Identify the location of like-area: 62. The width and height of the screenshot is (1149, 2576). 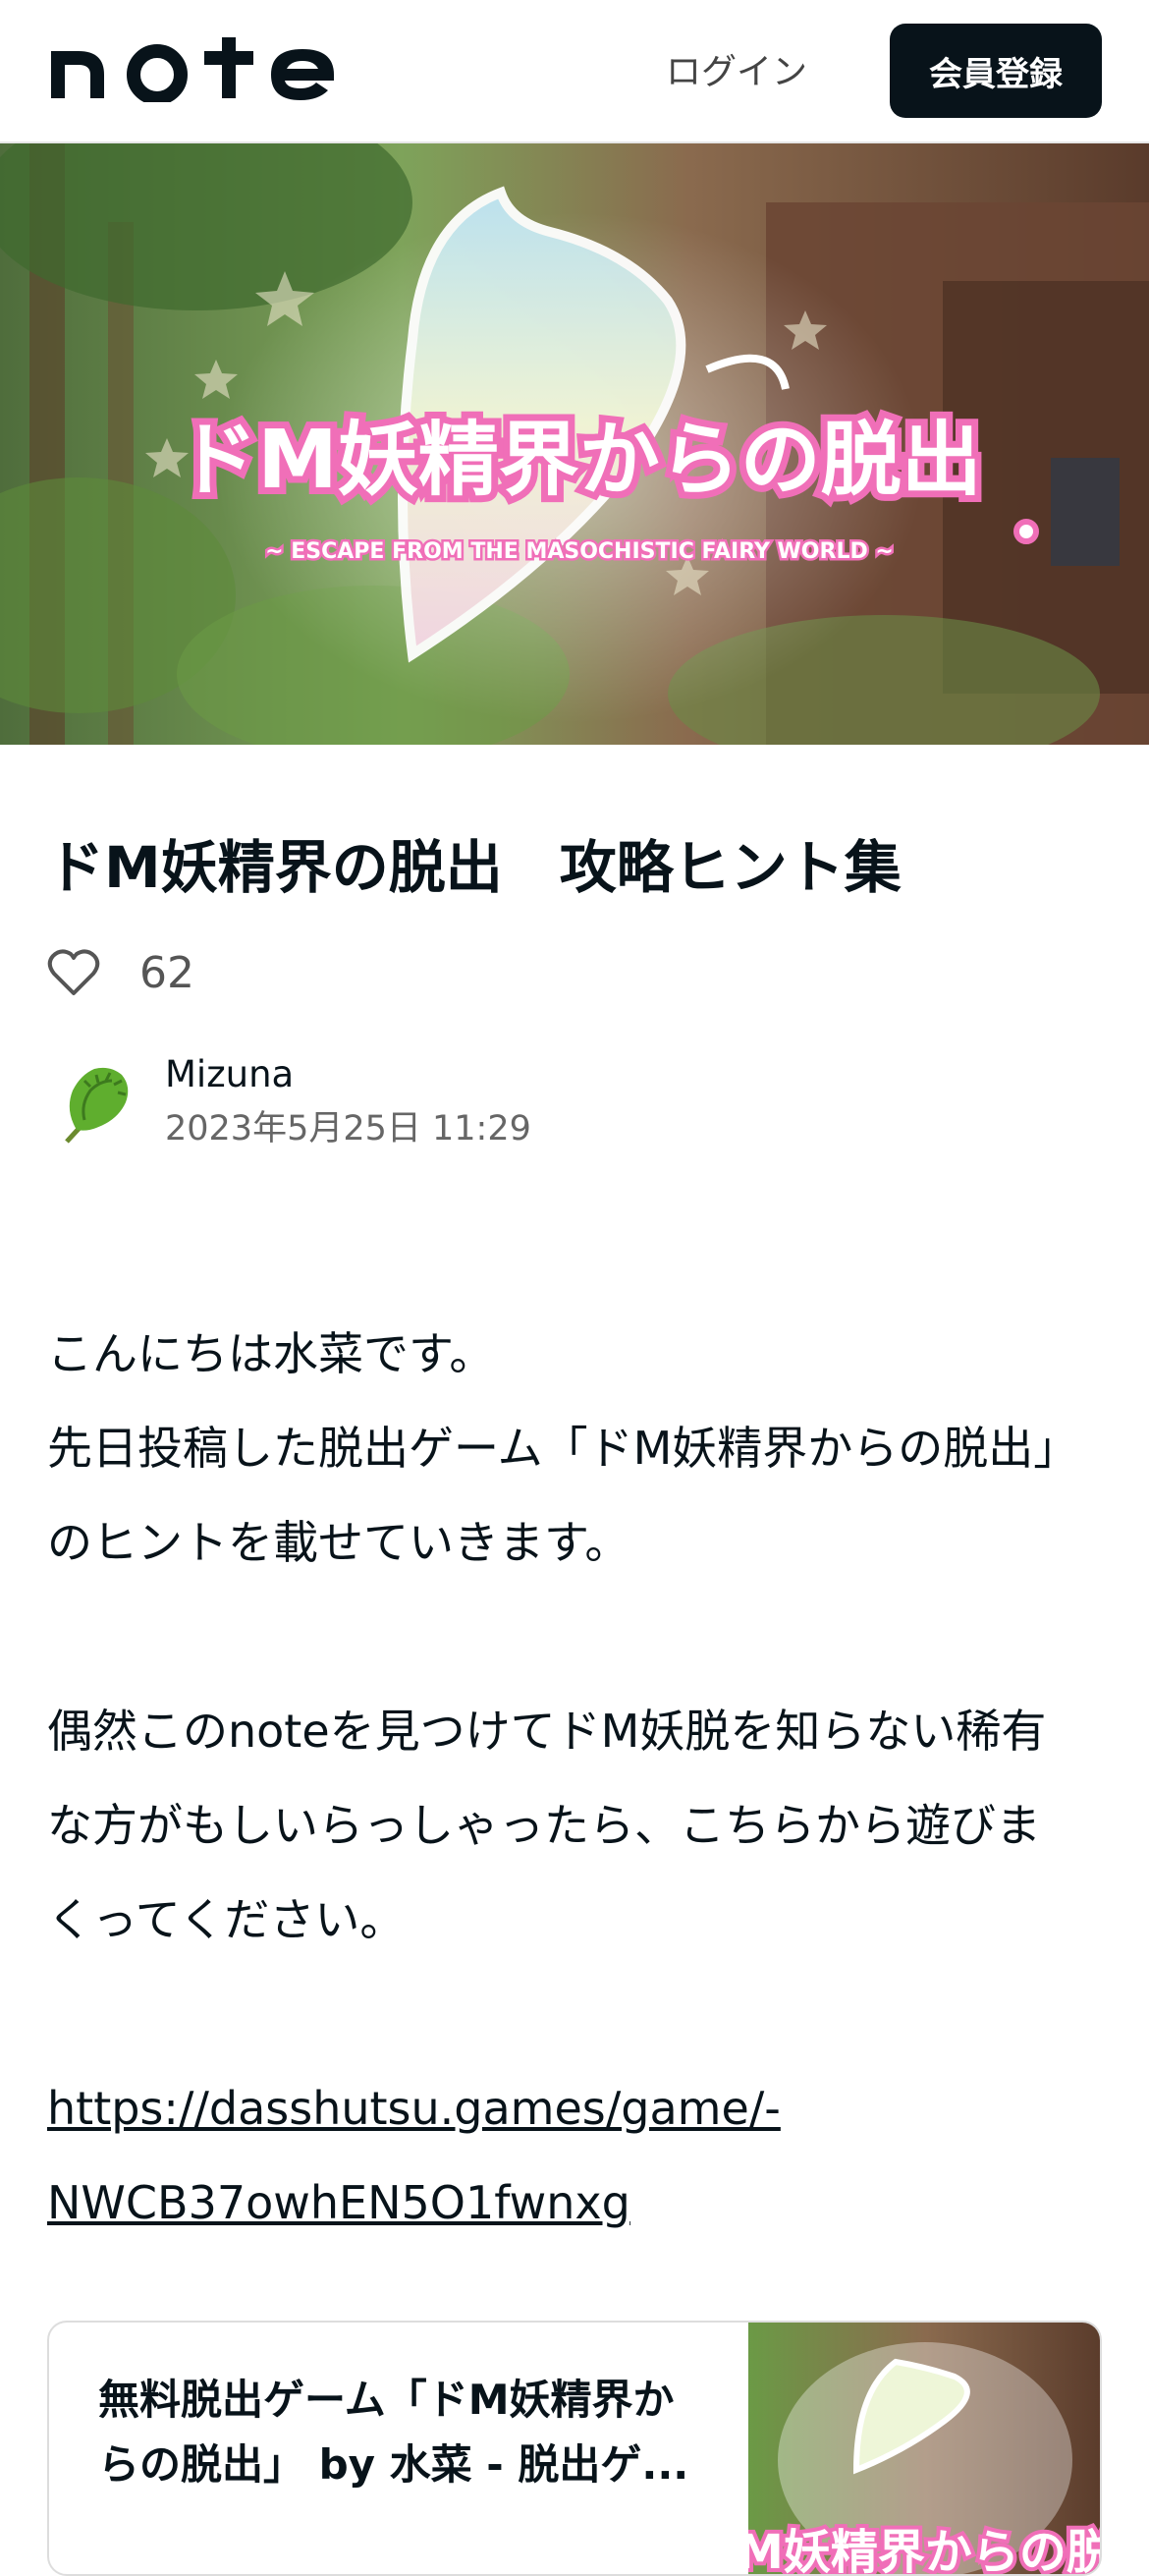
(120, 972).